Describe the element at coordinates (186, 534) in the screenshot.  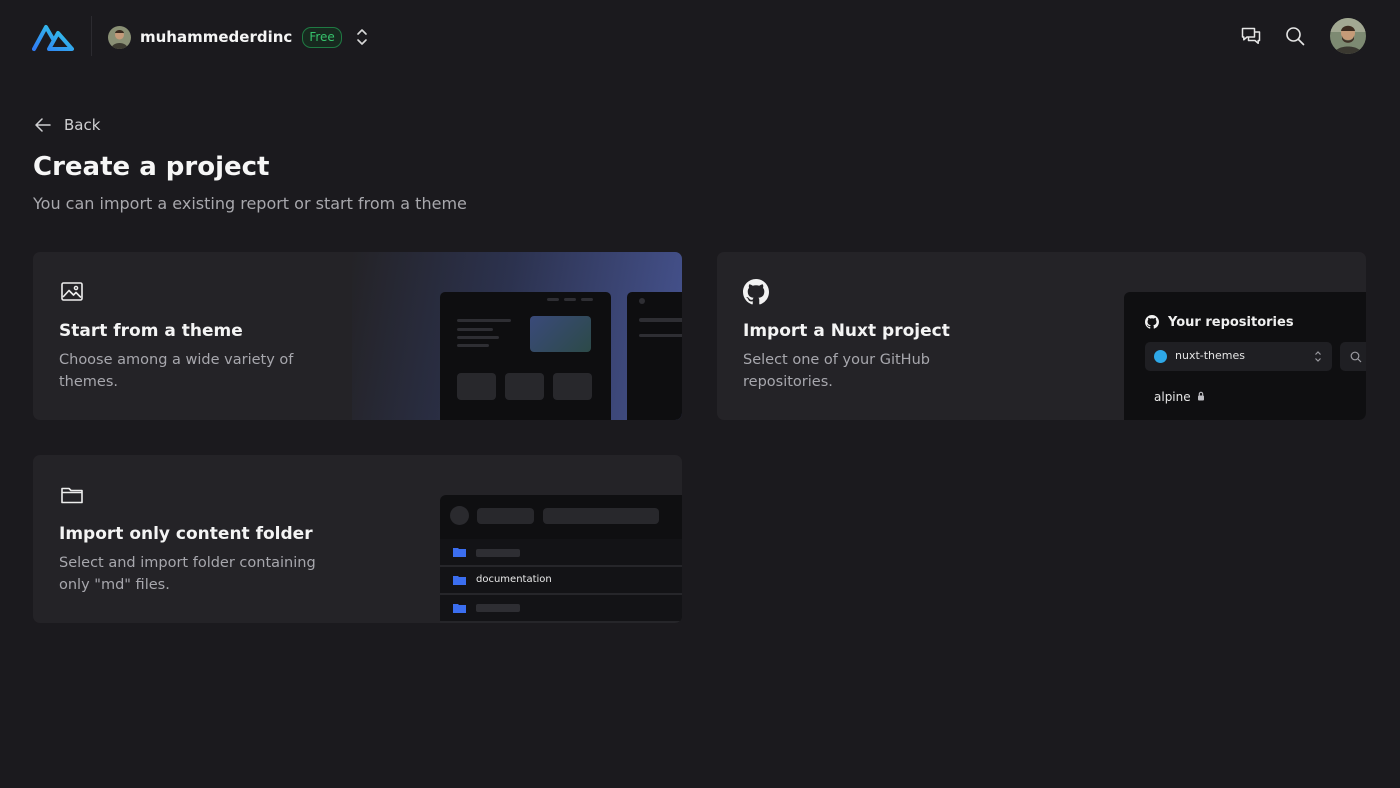
I see `card-title: Import only content folder` at that location.